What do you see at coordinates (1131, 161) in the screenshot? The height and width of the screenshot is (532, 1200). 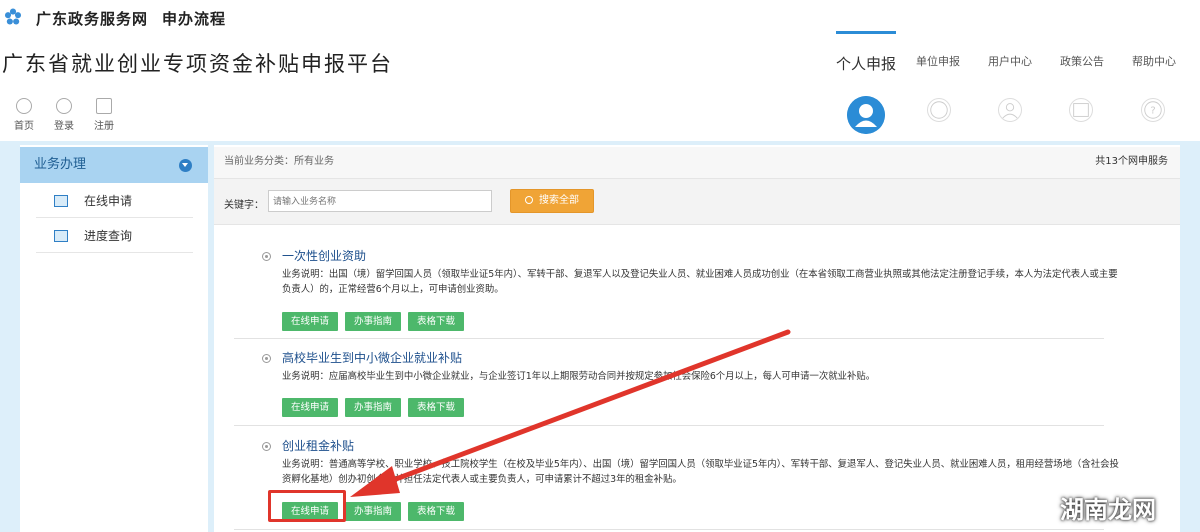 I see `service-count: 共13个网申服务` at bounding box center [1131, 161].